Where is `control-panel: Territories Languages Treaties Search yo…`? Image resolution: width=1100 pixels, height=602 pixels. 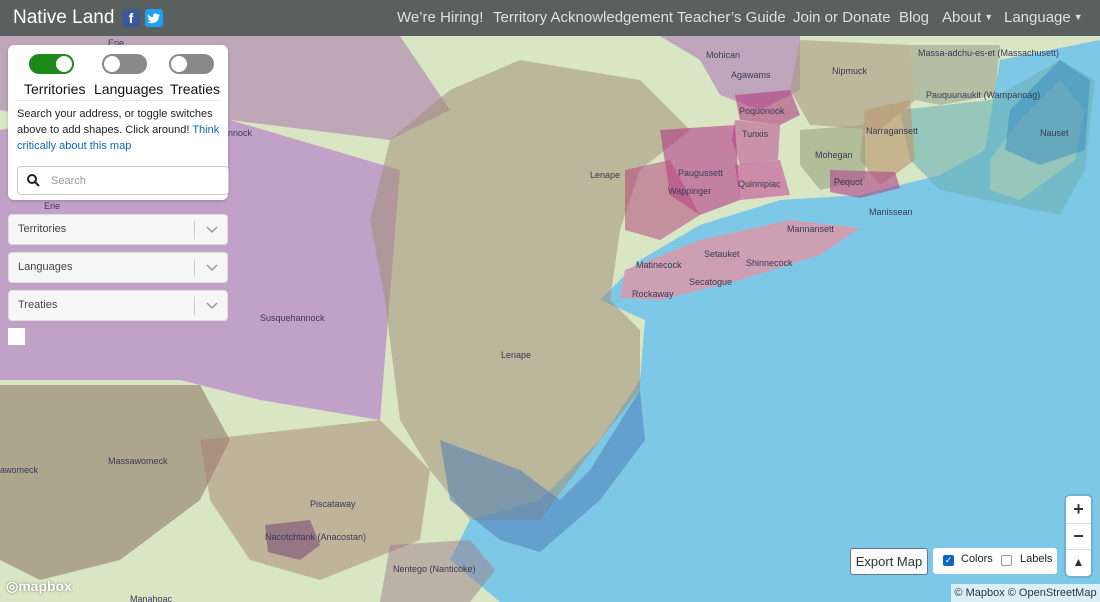 control-panel: Territories Languages Treaties Search yo… is located at coordinates (118, 122).